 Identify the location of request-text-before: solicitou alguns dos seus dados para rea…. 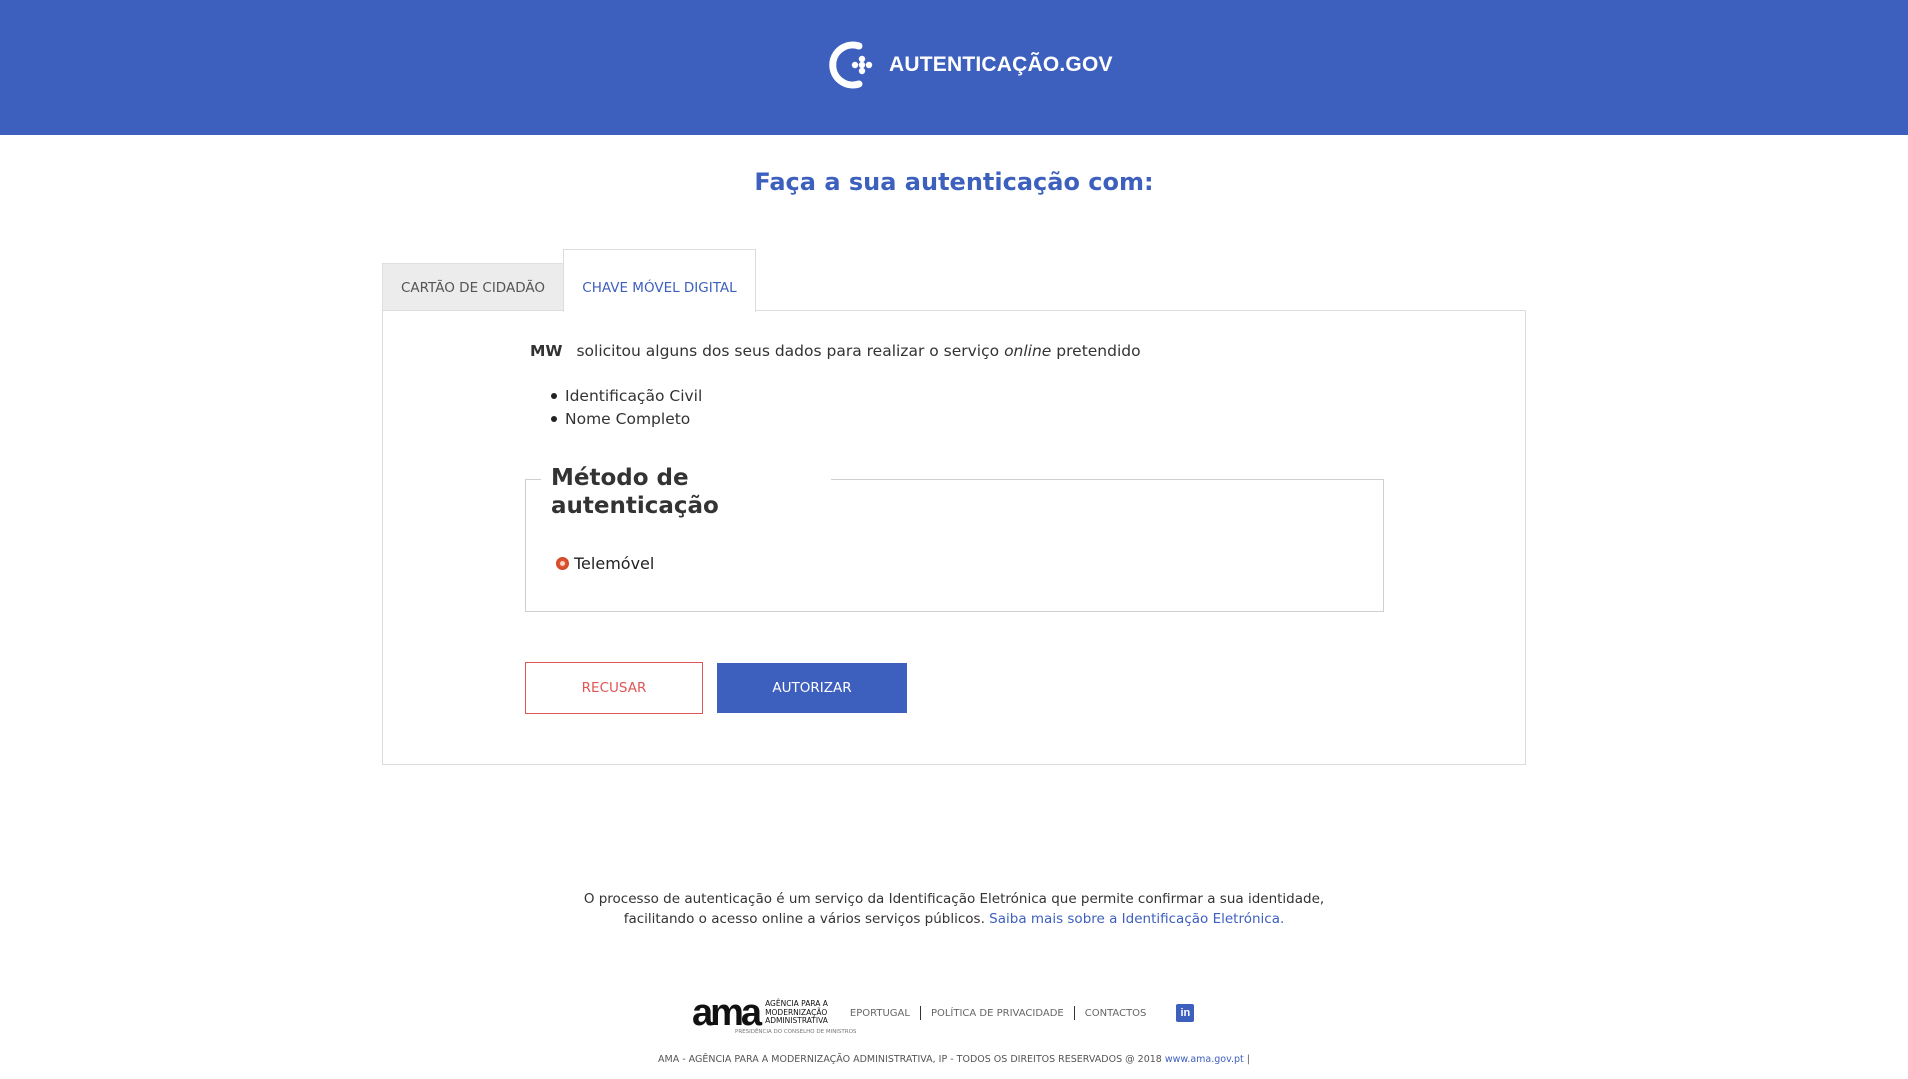
(788, 351).